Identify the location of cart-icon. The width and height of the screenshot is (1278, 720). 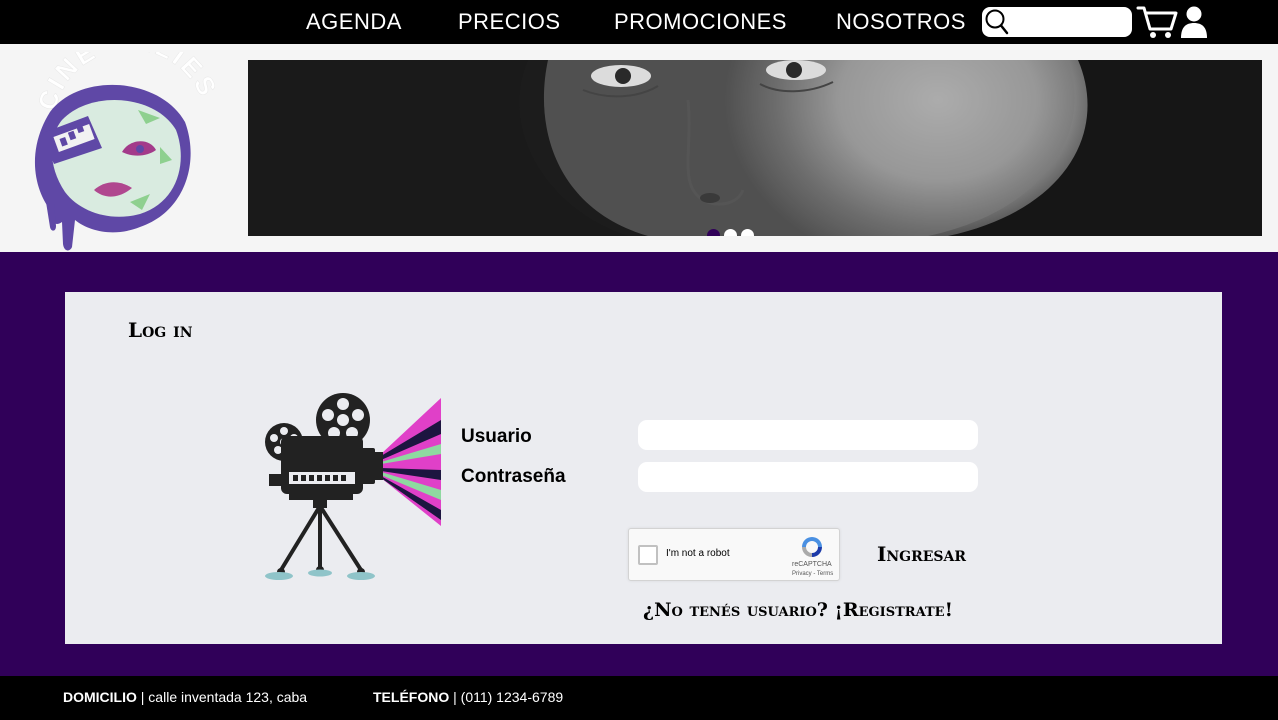
(1157, 22).